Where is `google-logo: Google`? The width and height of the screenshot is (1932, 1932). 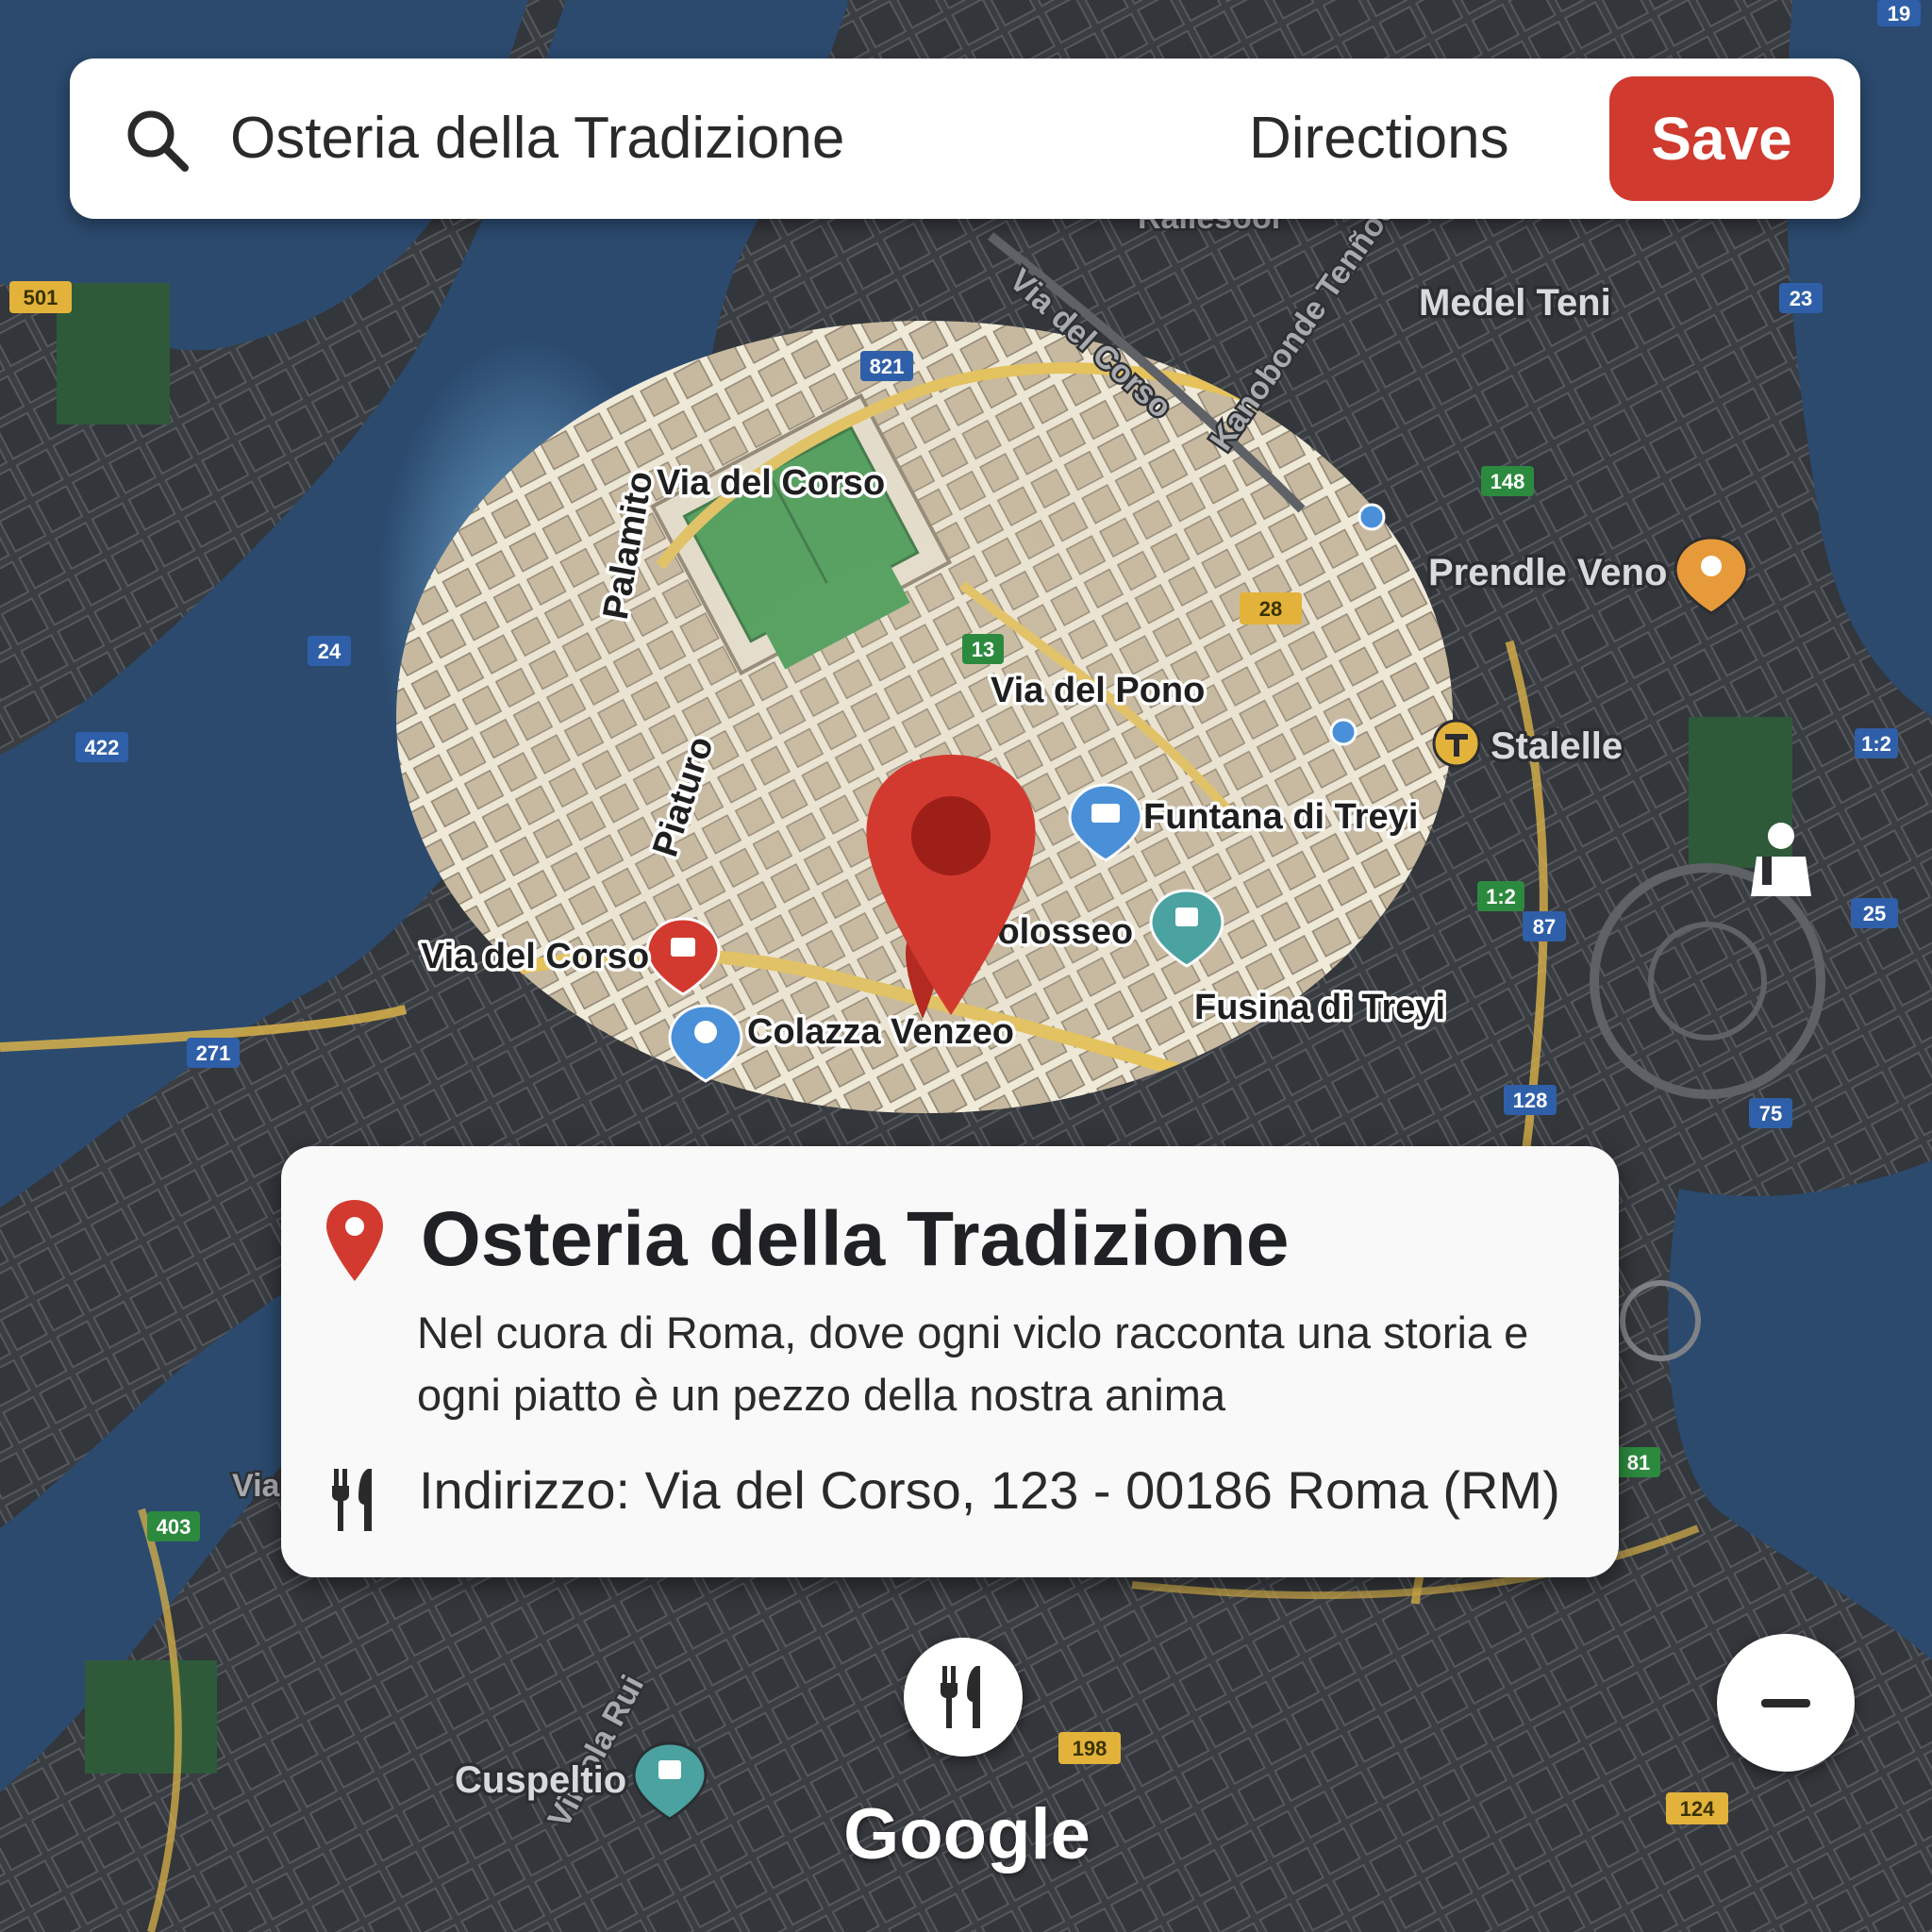
google-logo: Google is located at coordinates (967, 1834).